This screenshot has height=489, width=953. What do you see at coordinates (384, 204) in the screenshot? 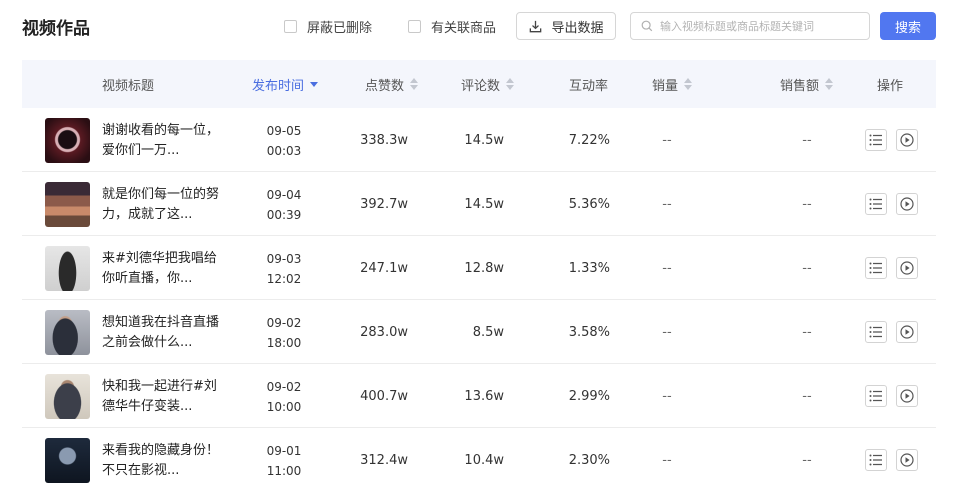
I see `likes-count: 392.7w` at bounding box center [384, 204].